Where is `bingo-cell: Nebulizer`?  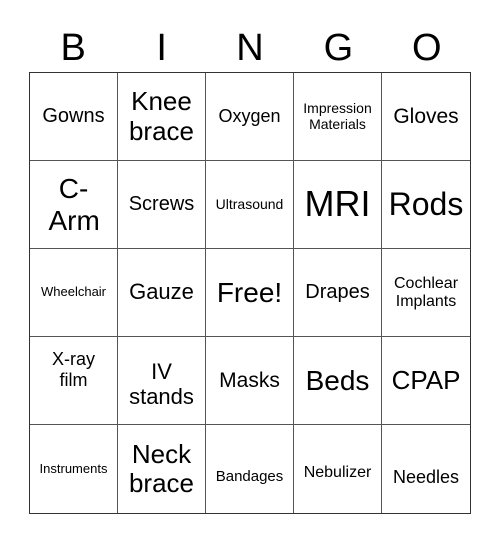
bingo-cell: Nebulizer is located at coordinates (338, 469).